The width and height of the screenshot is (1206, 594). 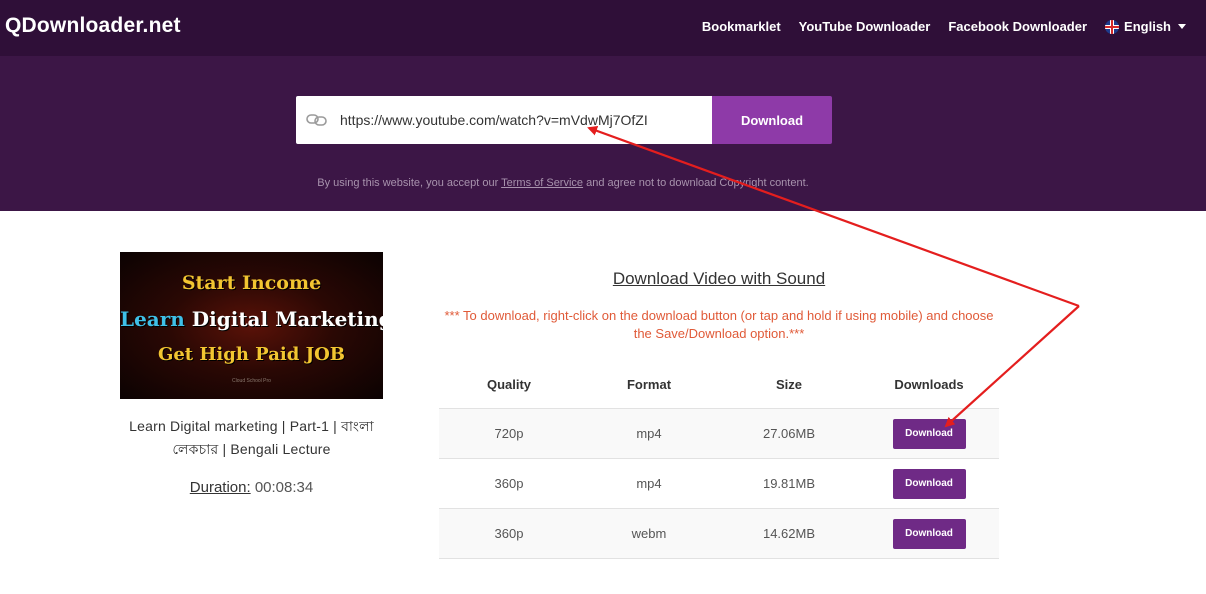 What do you see at coordinates (789, 433) in the screenshot?
I see `size-cell: 27.06MB` at bounding box center [789, 433].